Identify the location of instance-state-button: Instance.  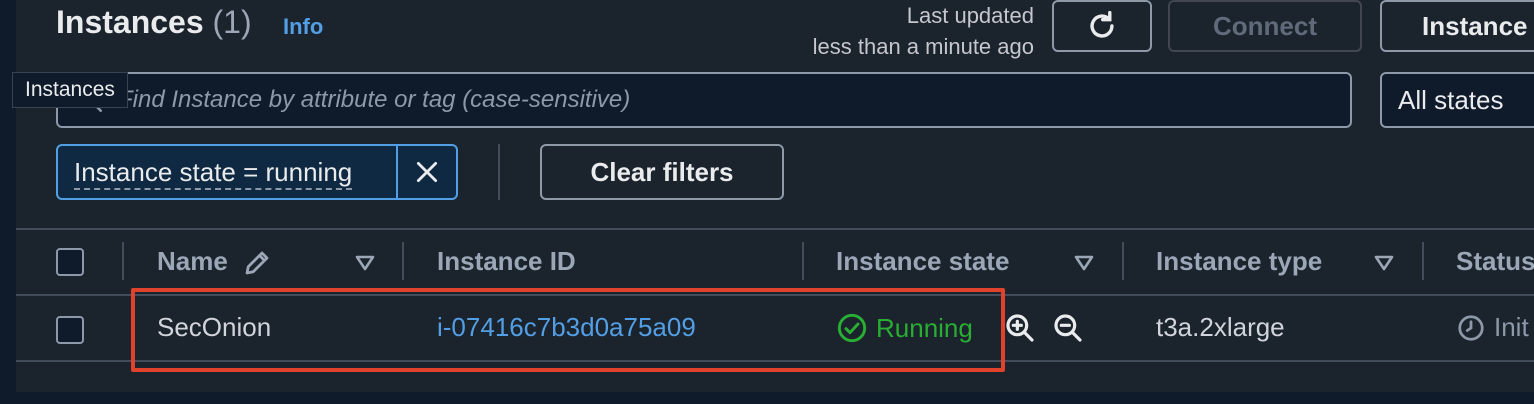
(1457, 26).